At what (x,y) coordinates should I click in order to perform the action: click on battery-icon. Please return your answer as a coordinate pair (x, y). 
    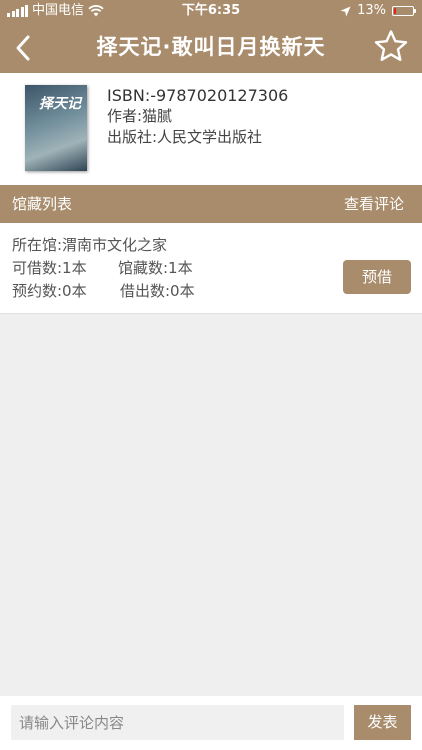
    Looking at the image, I should click on (404, 11).